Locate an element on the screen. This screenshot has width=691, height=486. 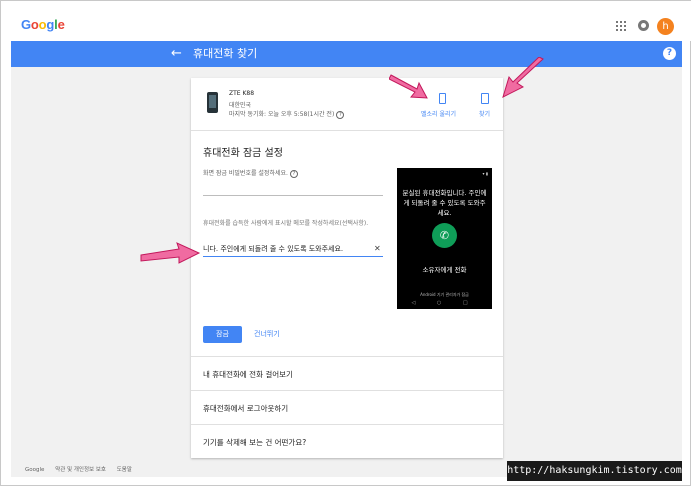
password-field is located at coordinates (293, 195).